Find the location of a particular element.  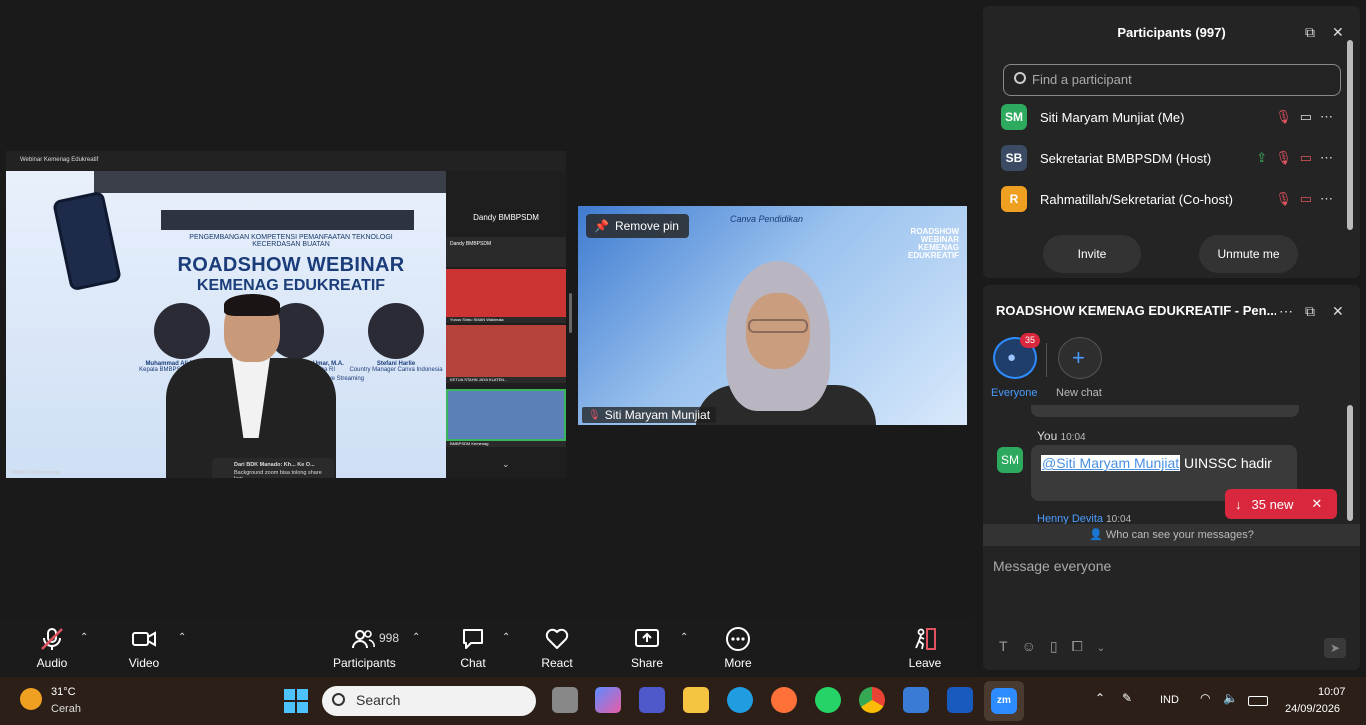

emoji-icon: ☺ is located at coordinates (1036, 646).